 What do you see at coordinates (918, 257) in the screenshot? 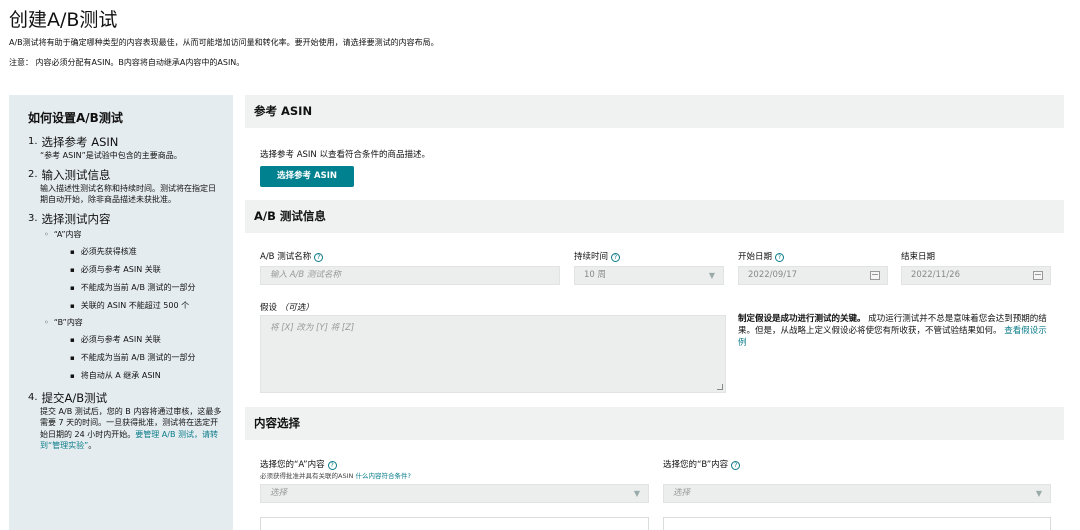
I see `end-date-label: 结束日期` at bounding box center [918, 257].